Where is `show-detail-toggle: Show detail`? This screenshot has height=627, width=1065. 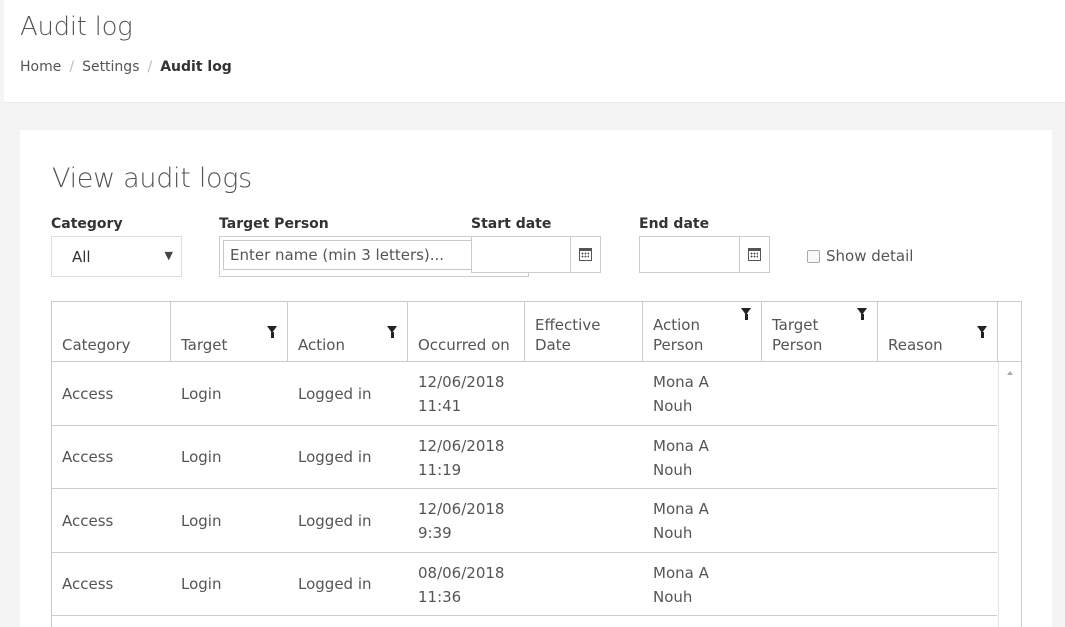 show-detail-toggle: Show detail is located at coordinates (860, 256).